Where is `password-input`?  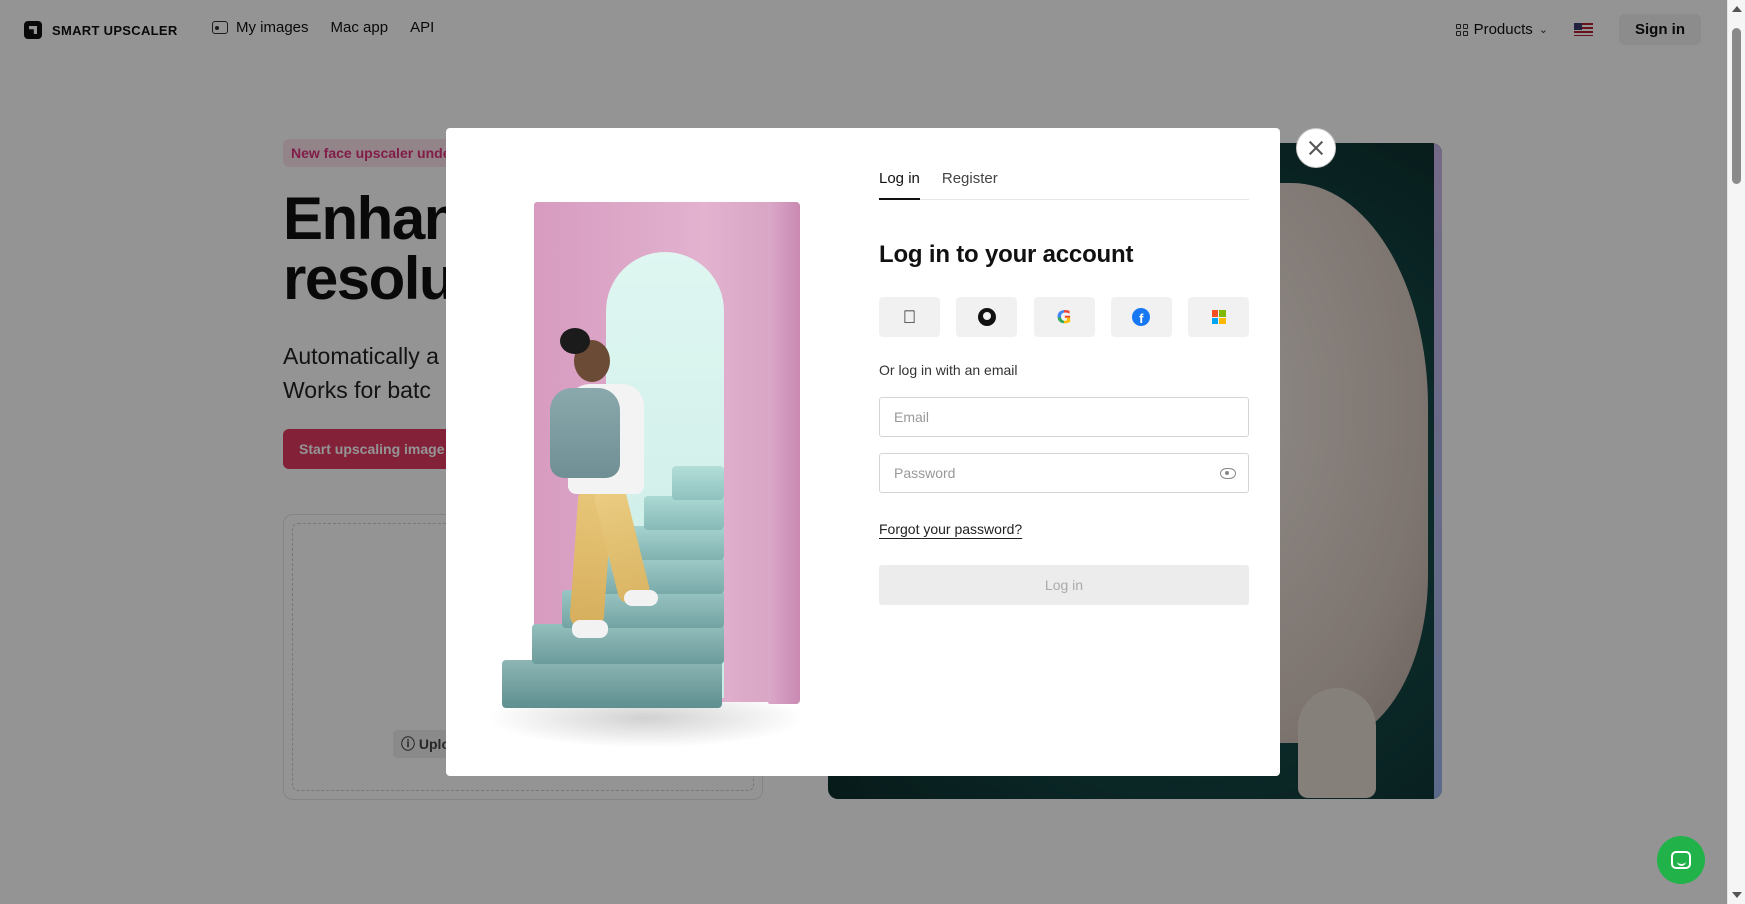 password-input is located at coordinates (1064, 473).